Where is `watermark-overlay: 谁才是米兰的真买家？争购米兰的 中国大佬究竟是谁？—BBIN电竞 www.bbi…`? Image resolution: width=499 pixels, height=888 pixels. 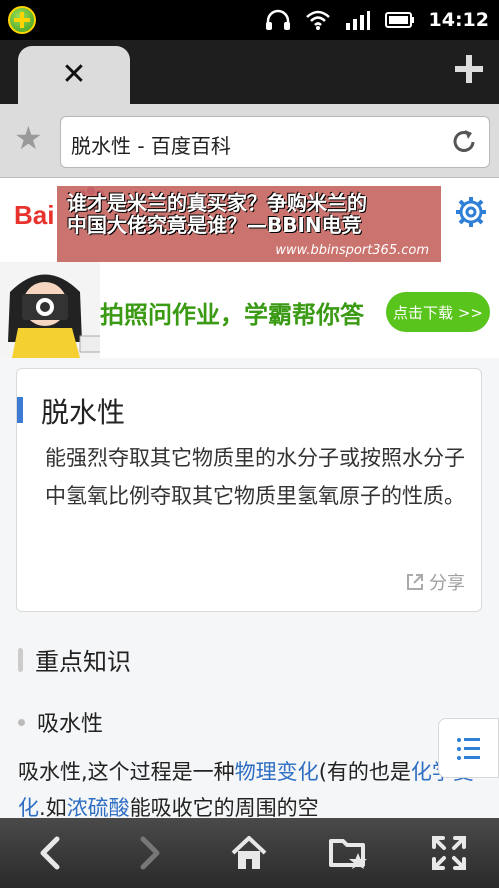
watermark-overlay: 谁才是米兰的真买家？争购米兰的 中国大佬究竟是谁？—BBIN电竞 www.bbi… is located at coordinates (249, 226).